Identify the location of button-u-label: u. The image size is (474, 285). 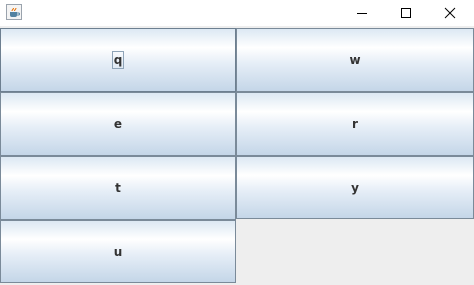
(118, 251).